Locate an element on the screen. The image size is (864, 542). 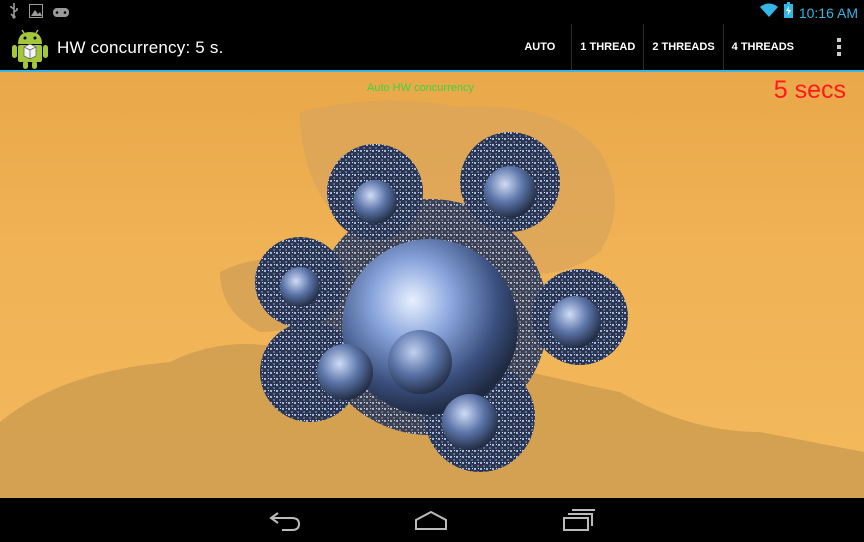
status-bar: 10:16 AM is located at coordinates (432, 12).